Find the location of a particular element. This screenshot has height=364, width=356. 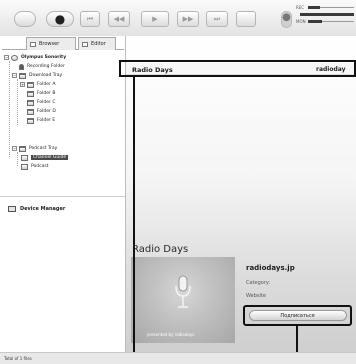

device-icon is located at coordinates (14, 57).